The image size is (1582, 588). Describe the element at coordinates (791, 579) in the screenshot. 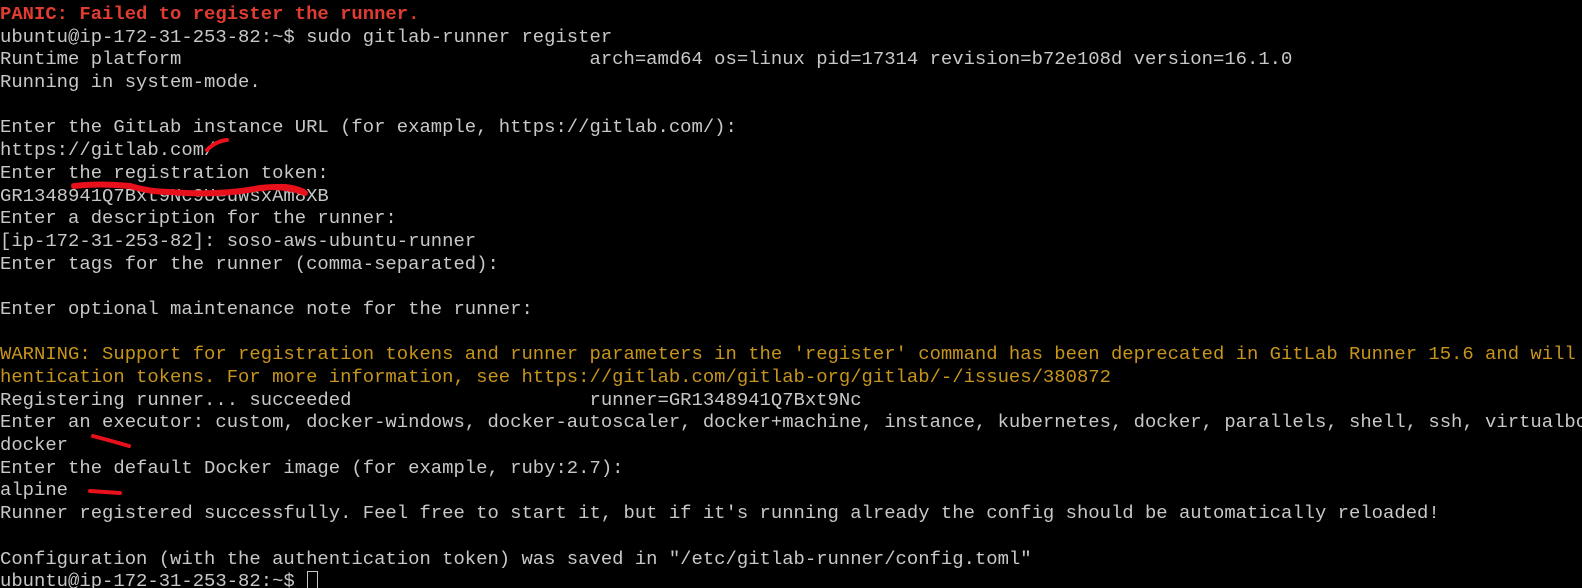

I see `terminal-line: ubuntu@ip-172-31-253-82:~$` at that location.